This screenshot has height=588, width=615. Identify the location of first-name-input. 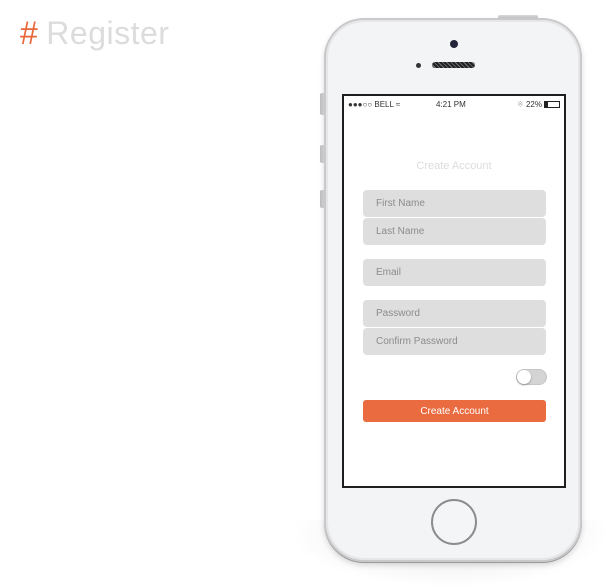
(454, 203).